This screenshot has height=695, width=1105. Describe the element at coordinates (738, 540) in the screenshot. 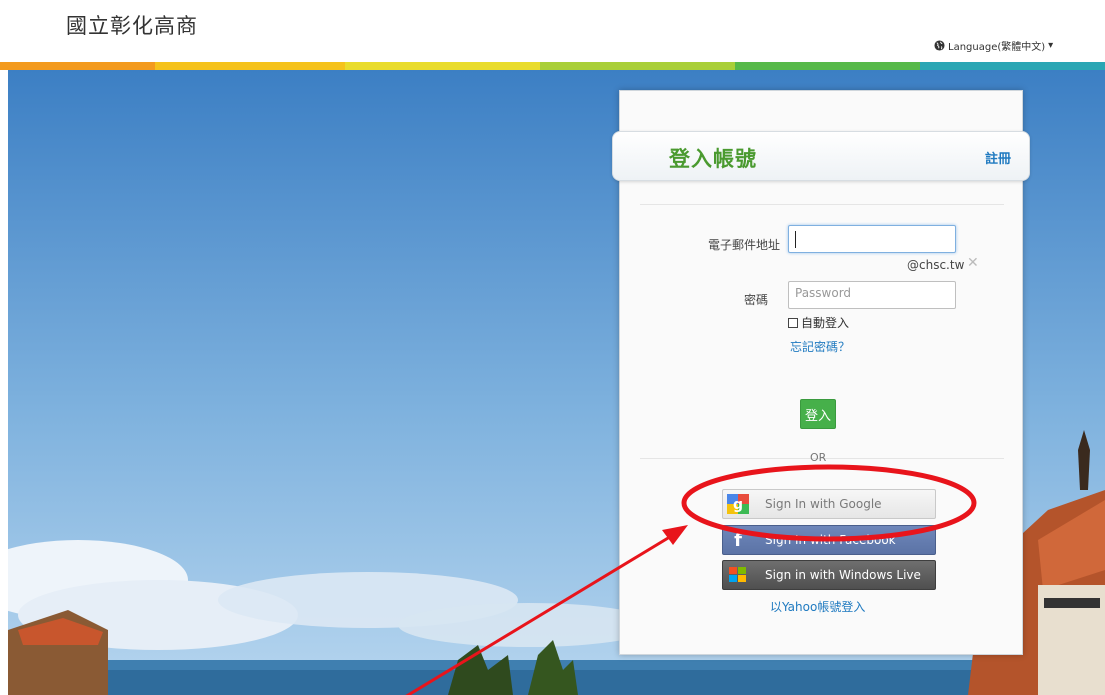

I see `facebook-icon: f` at that location.